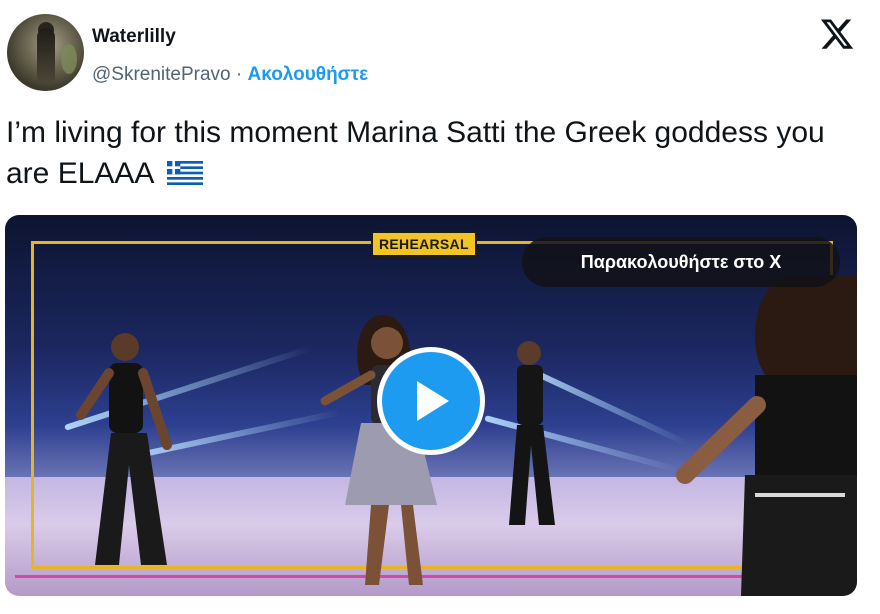  What do you see at coordinates (681, 262) in the screenshot?
I see `watch-on-x-button: Παρακολουθήστε στο X` at bounding box center [681, 262].